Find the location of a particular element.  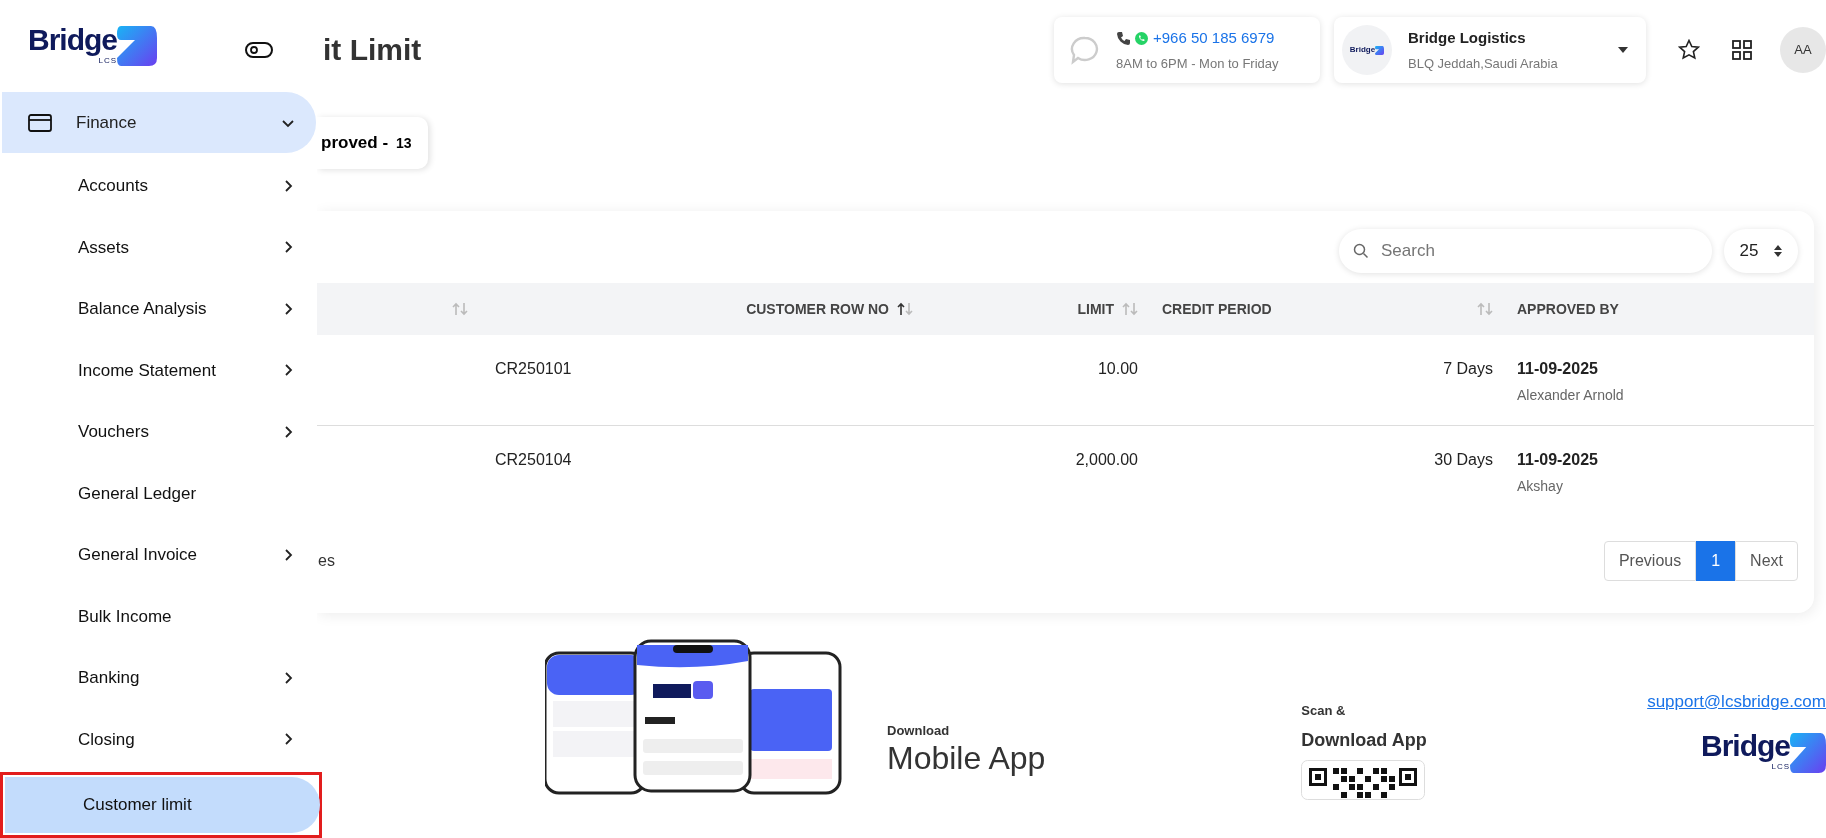

table-cell: 7 Days is located at coordinates (1468, 368).